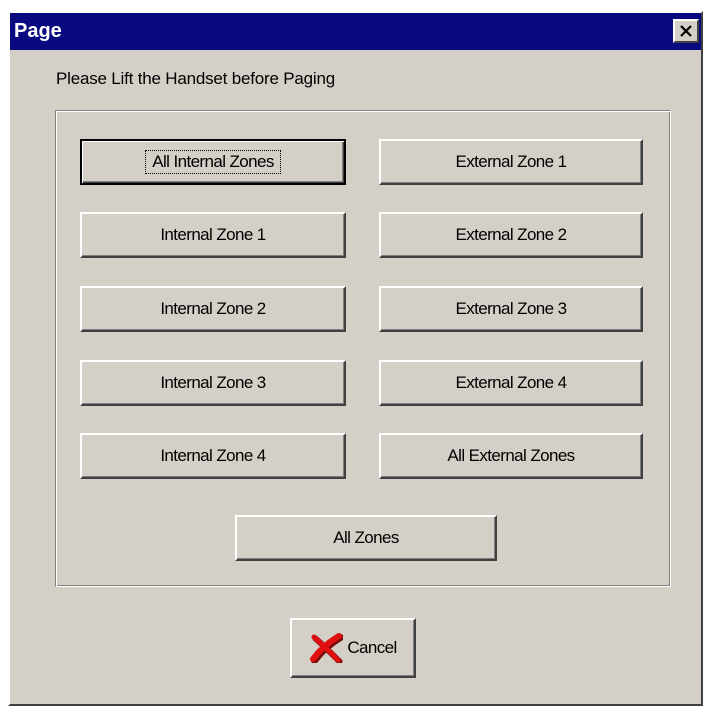 Image resolution: width=708 pixels, height=707 pixels. What do you see at coordinates (327, 648) in the screenshot?
I see `red-x-icon` at bounding box center [327, 648].